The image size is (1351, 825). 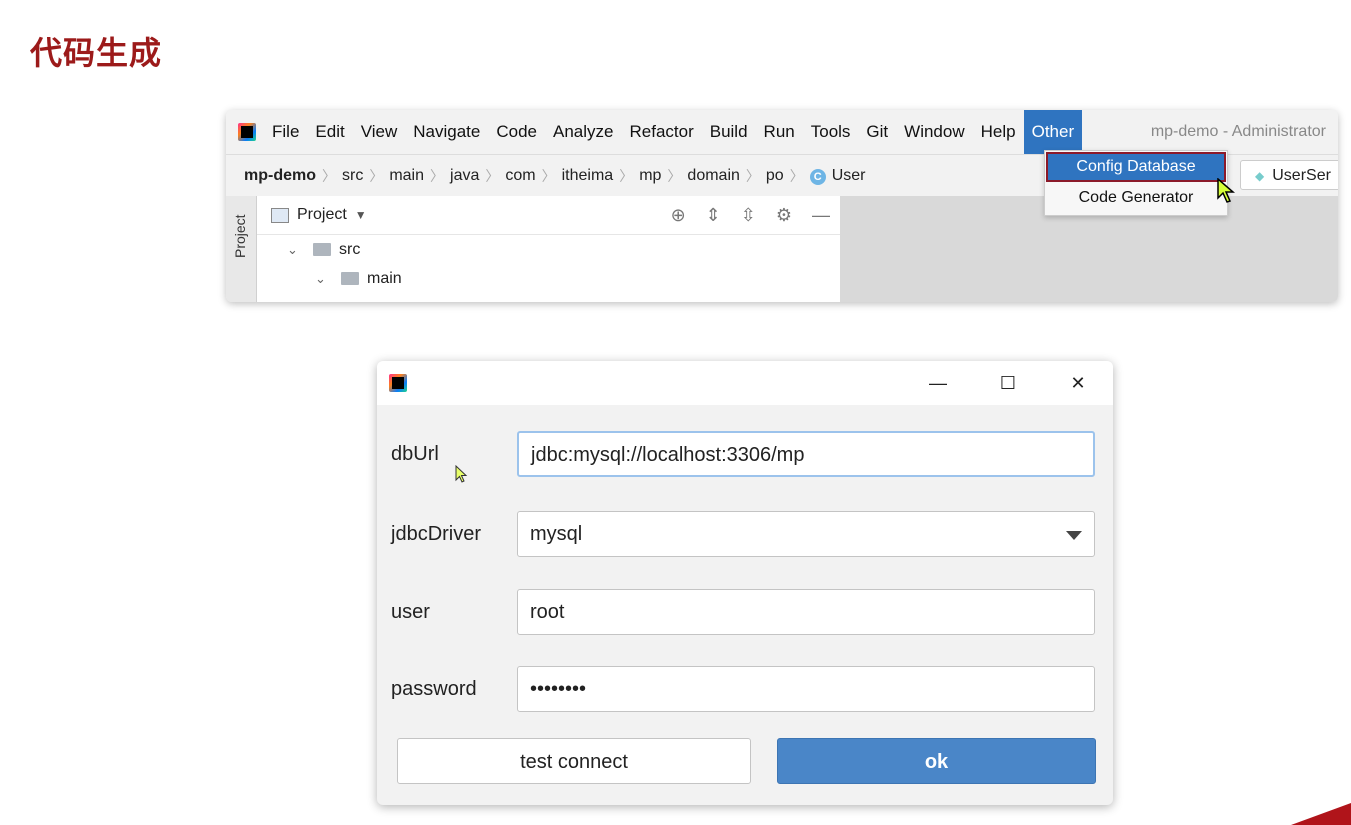 What do you see at coordinates (817, 177) in the screenshot?
I see `class-icon: C` at bounding box center [817, 177].